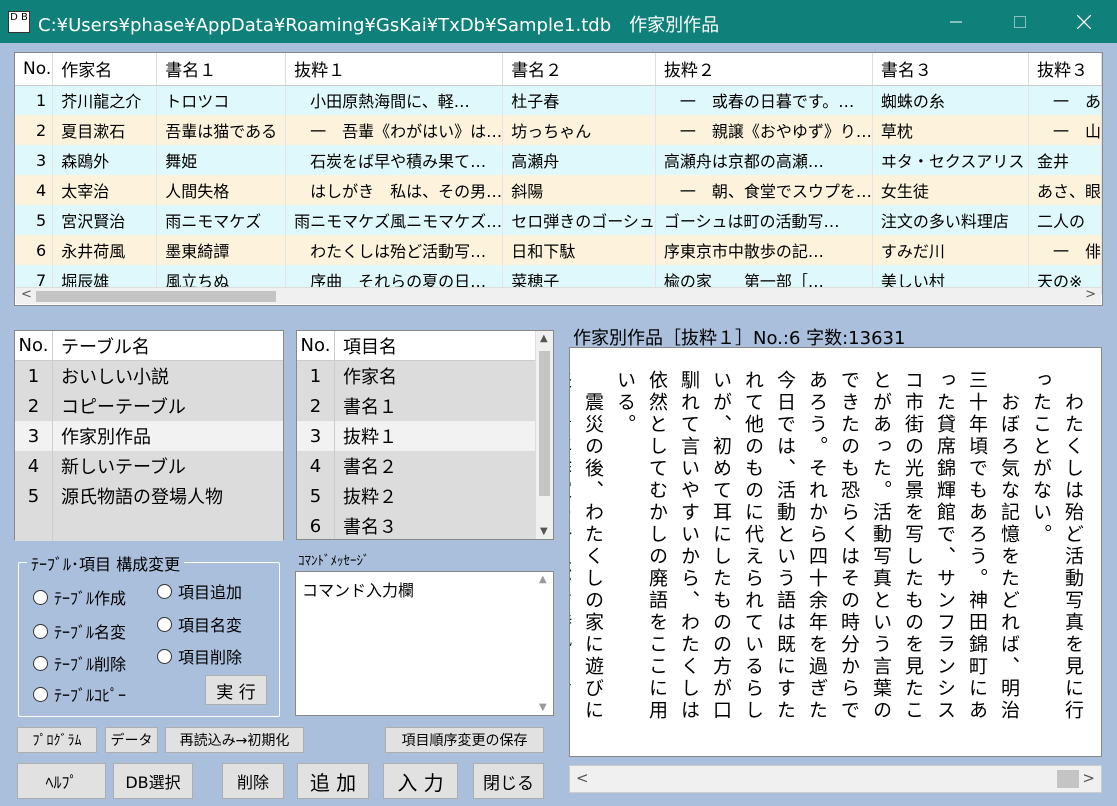 Image resolution: width=1117 pixels, height=806 pixels. What do you see at coordinates (416, 406) in the screenshot?
I see `field-list-item: 2 書名１` at bounding box center [416, 406].